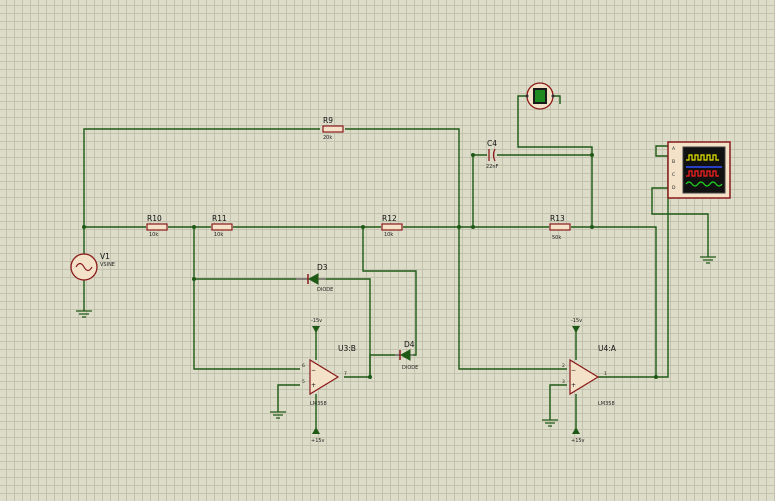 The height and width of the screenshot is (501, 775). What do you see at coordinates (456, 249) in the screenshot?
I see `wire-r9-right` at bounding box center [456, 249].